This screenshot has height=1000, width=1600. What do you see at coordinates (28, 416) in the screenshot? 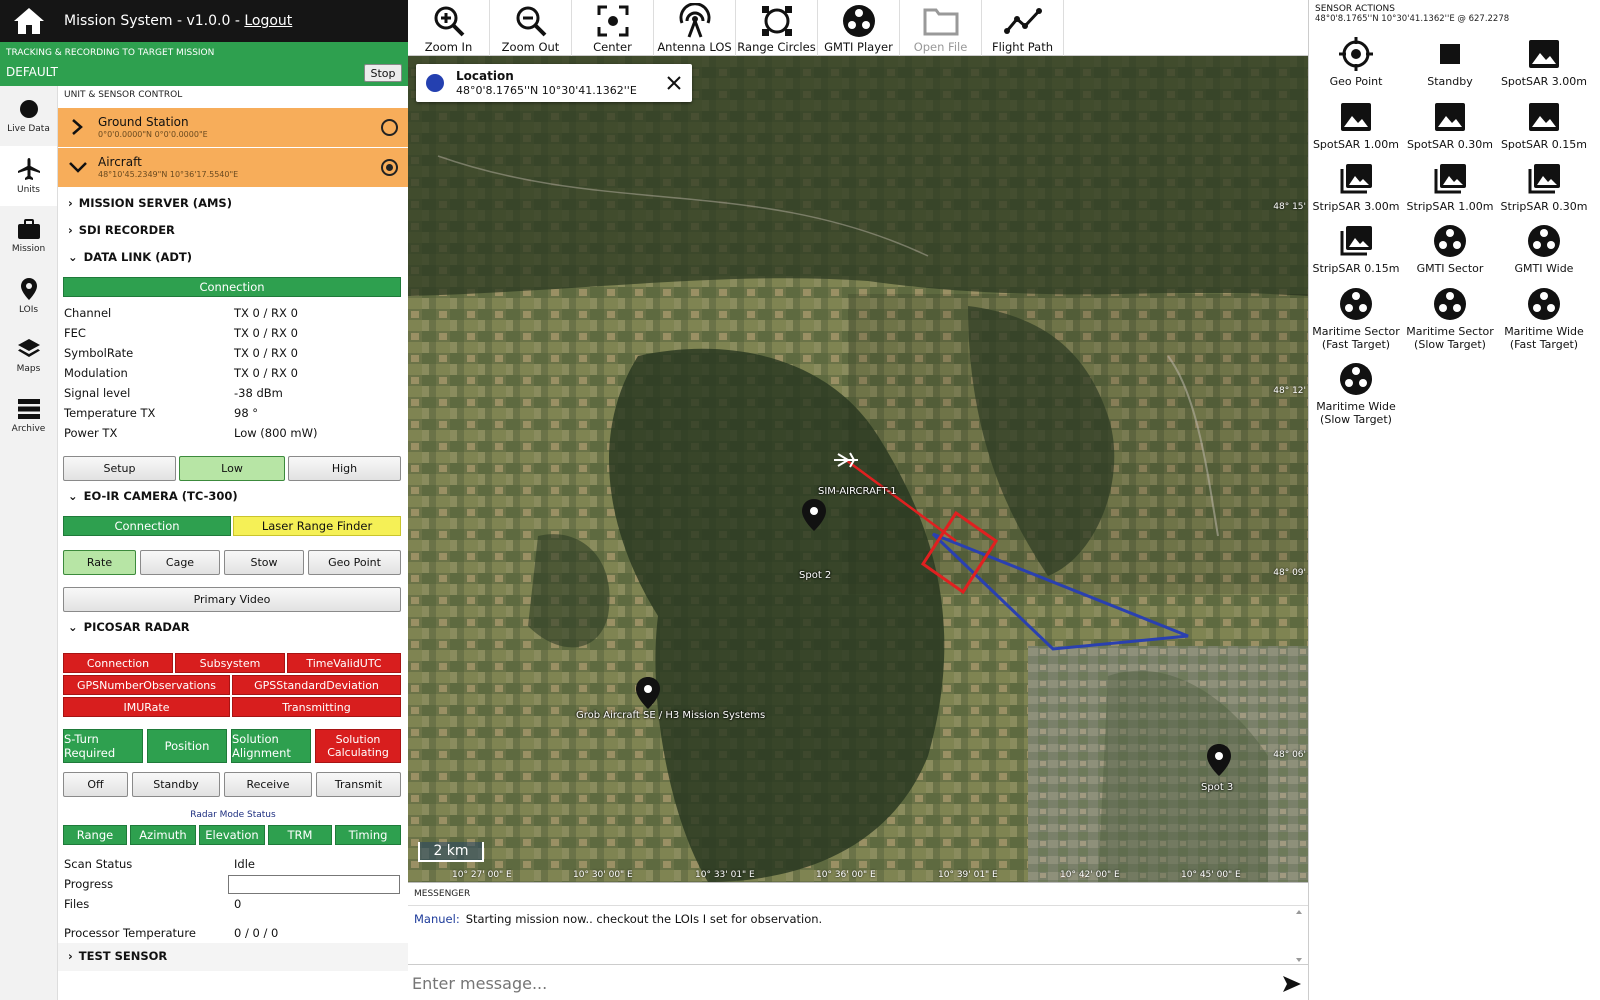
I see `nav-item-archive: Archive` at bounding box center [28, 416].